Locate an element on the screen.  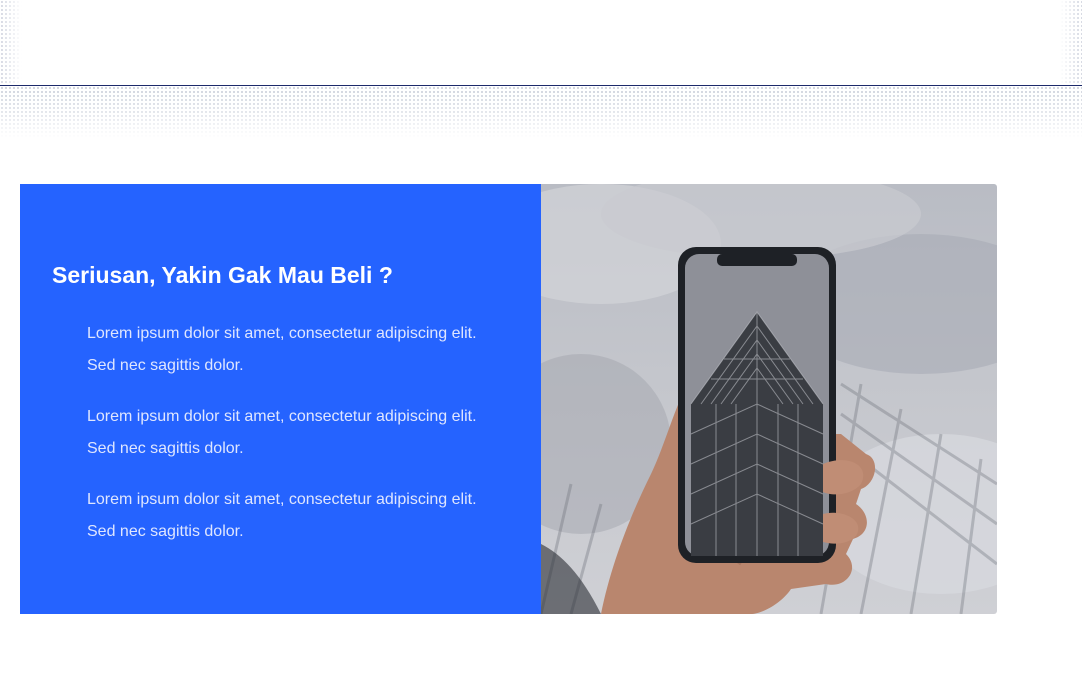
site-header is located at coordinates (541, 42).